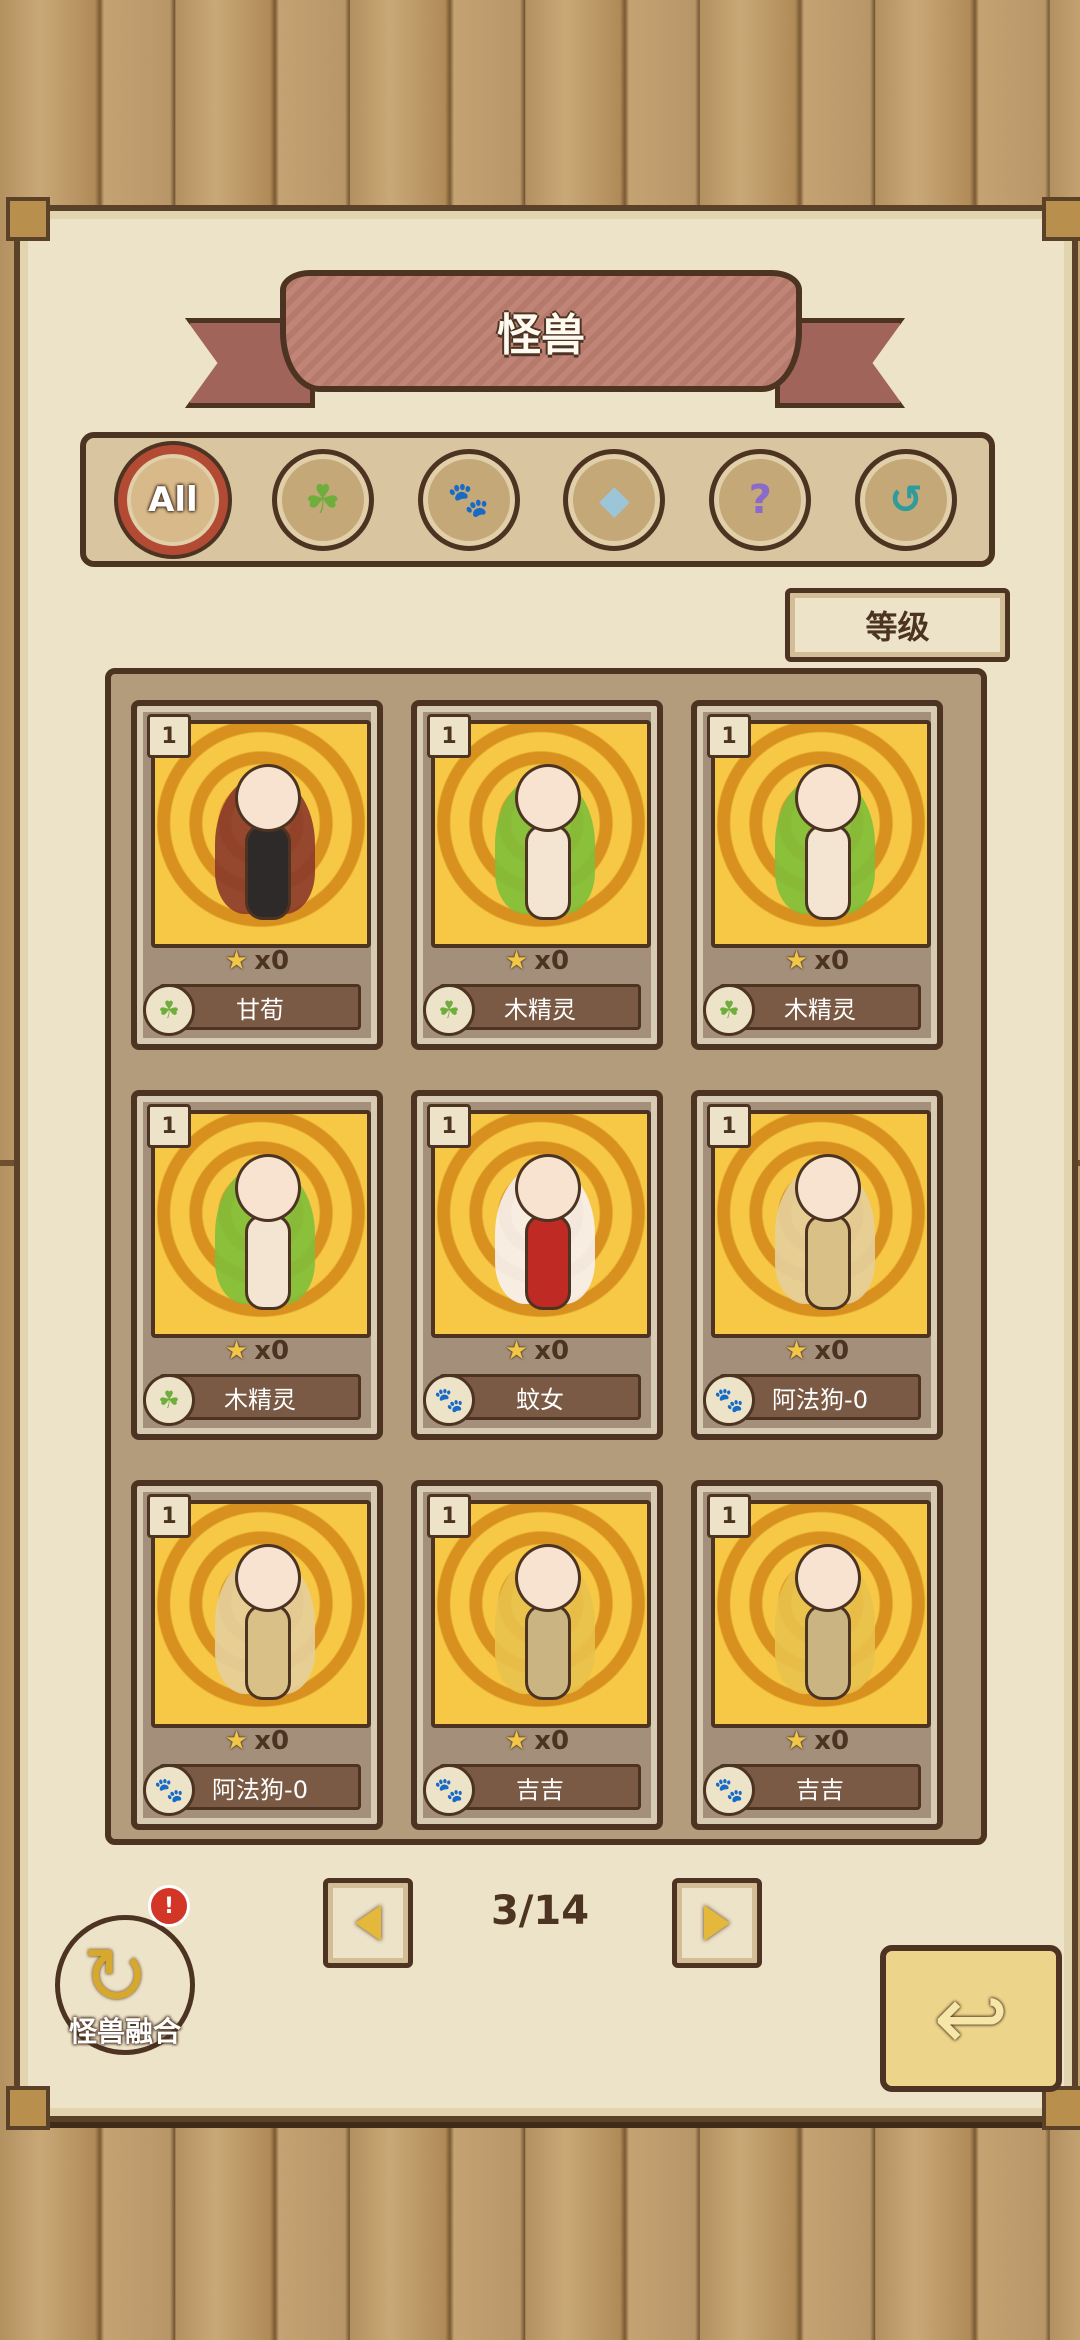  I want to click on filter-paw-button: 🐾, so click(468, 499).